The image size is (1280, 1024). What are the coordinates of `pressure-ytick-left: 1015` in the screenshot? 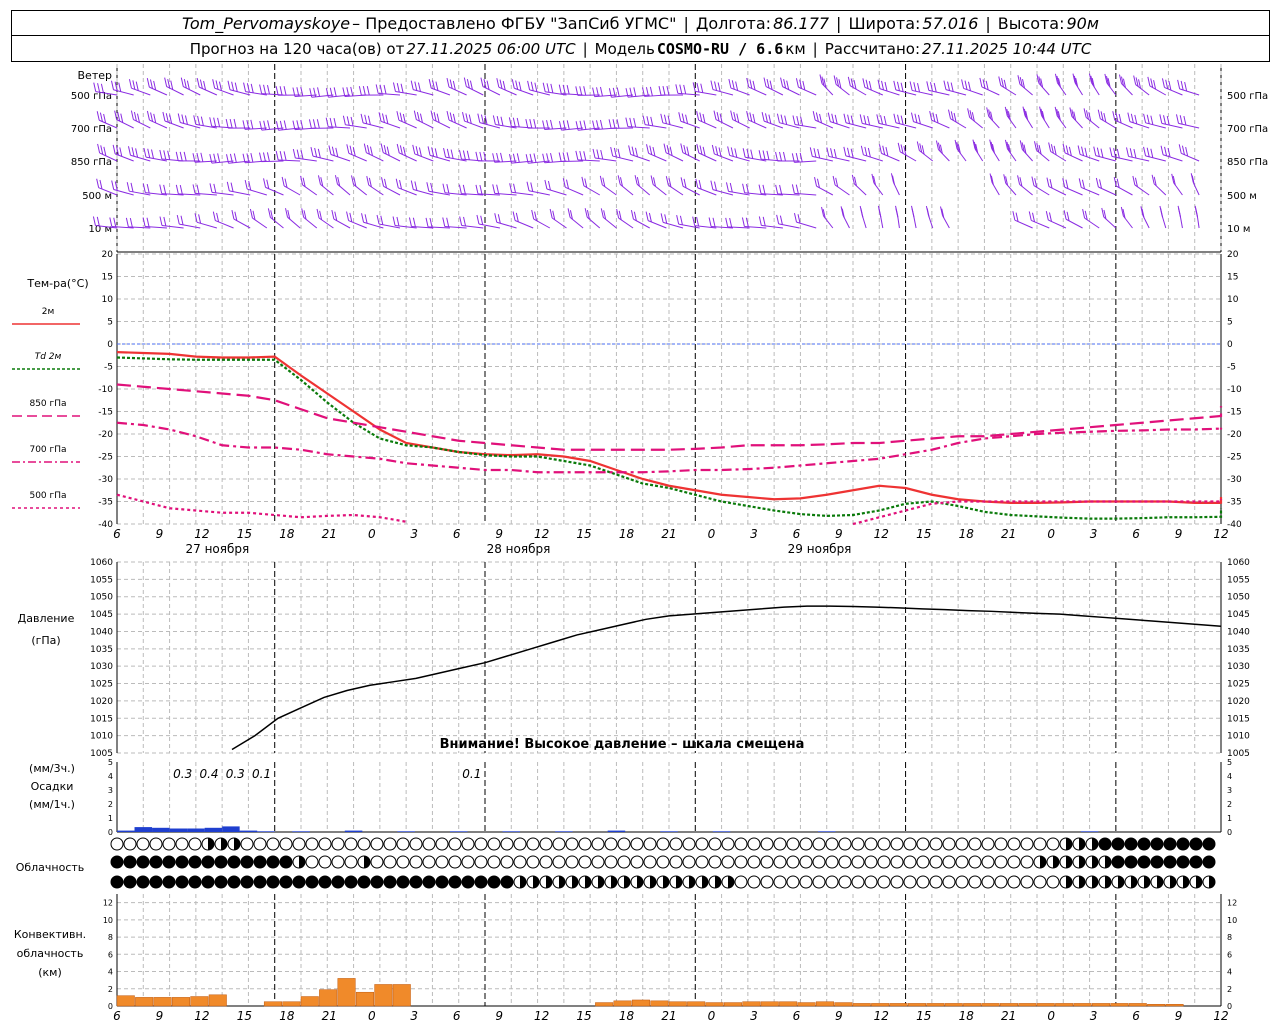 It's located at (101, 719).